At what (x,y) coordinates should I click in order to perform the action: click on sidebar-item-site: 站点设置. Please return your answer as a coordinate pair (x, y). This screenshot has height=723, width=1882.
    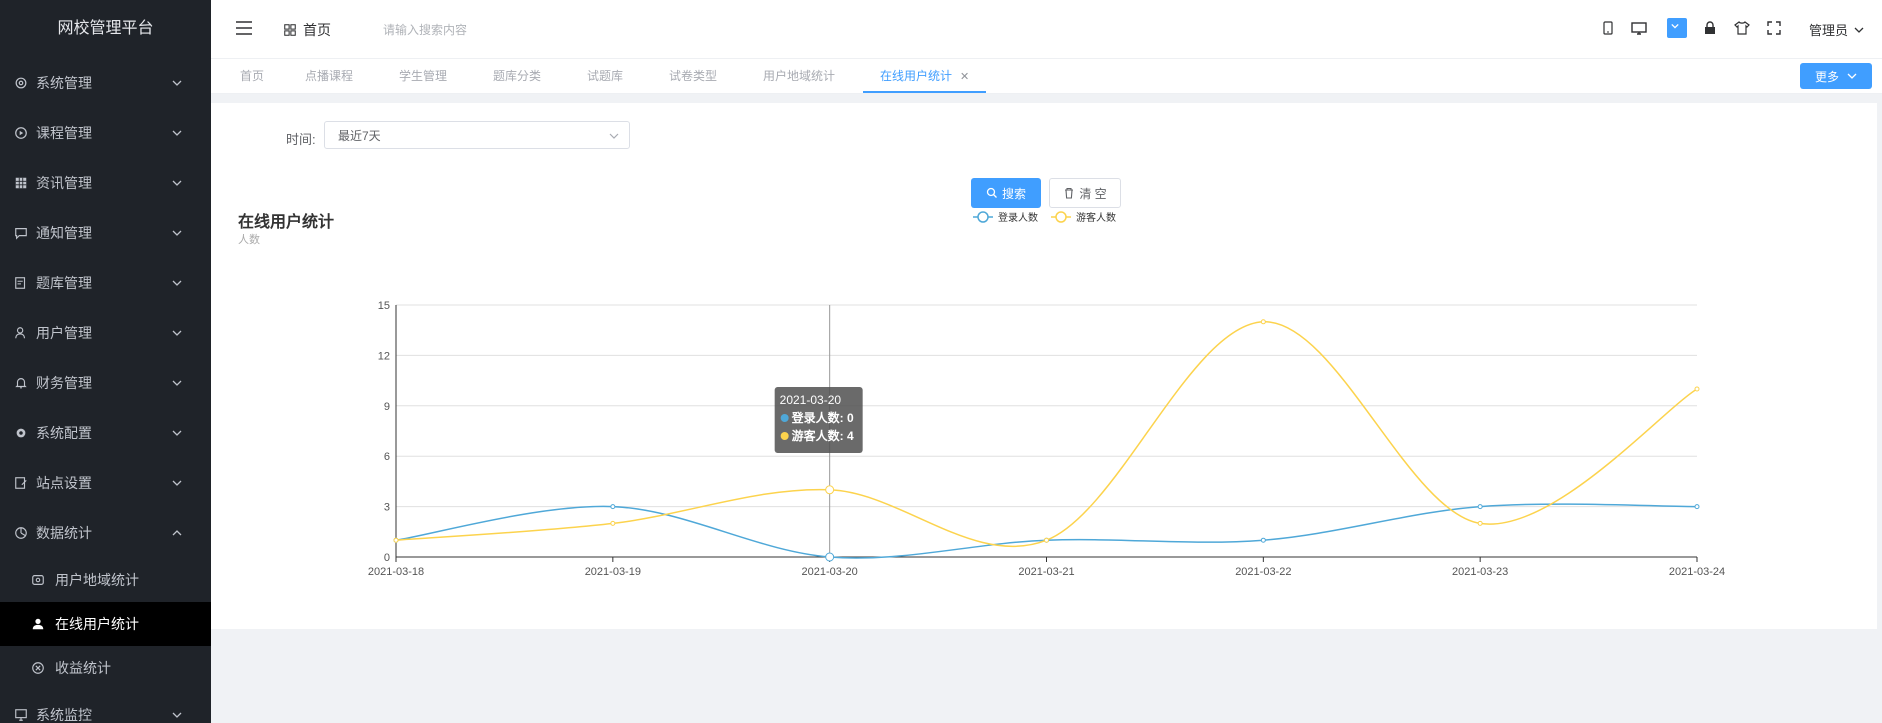
    Looking at the image, I should click on (105, 483).